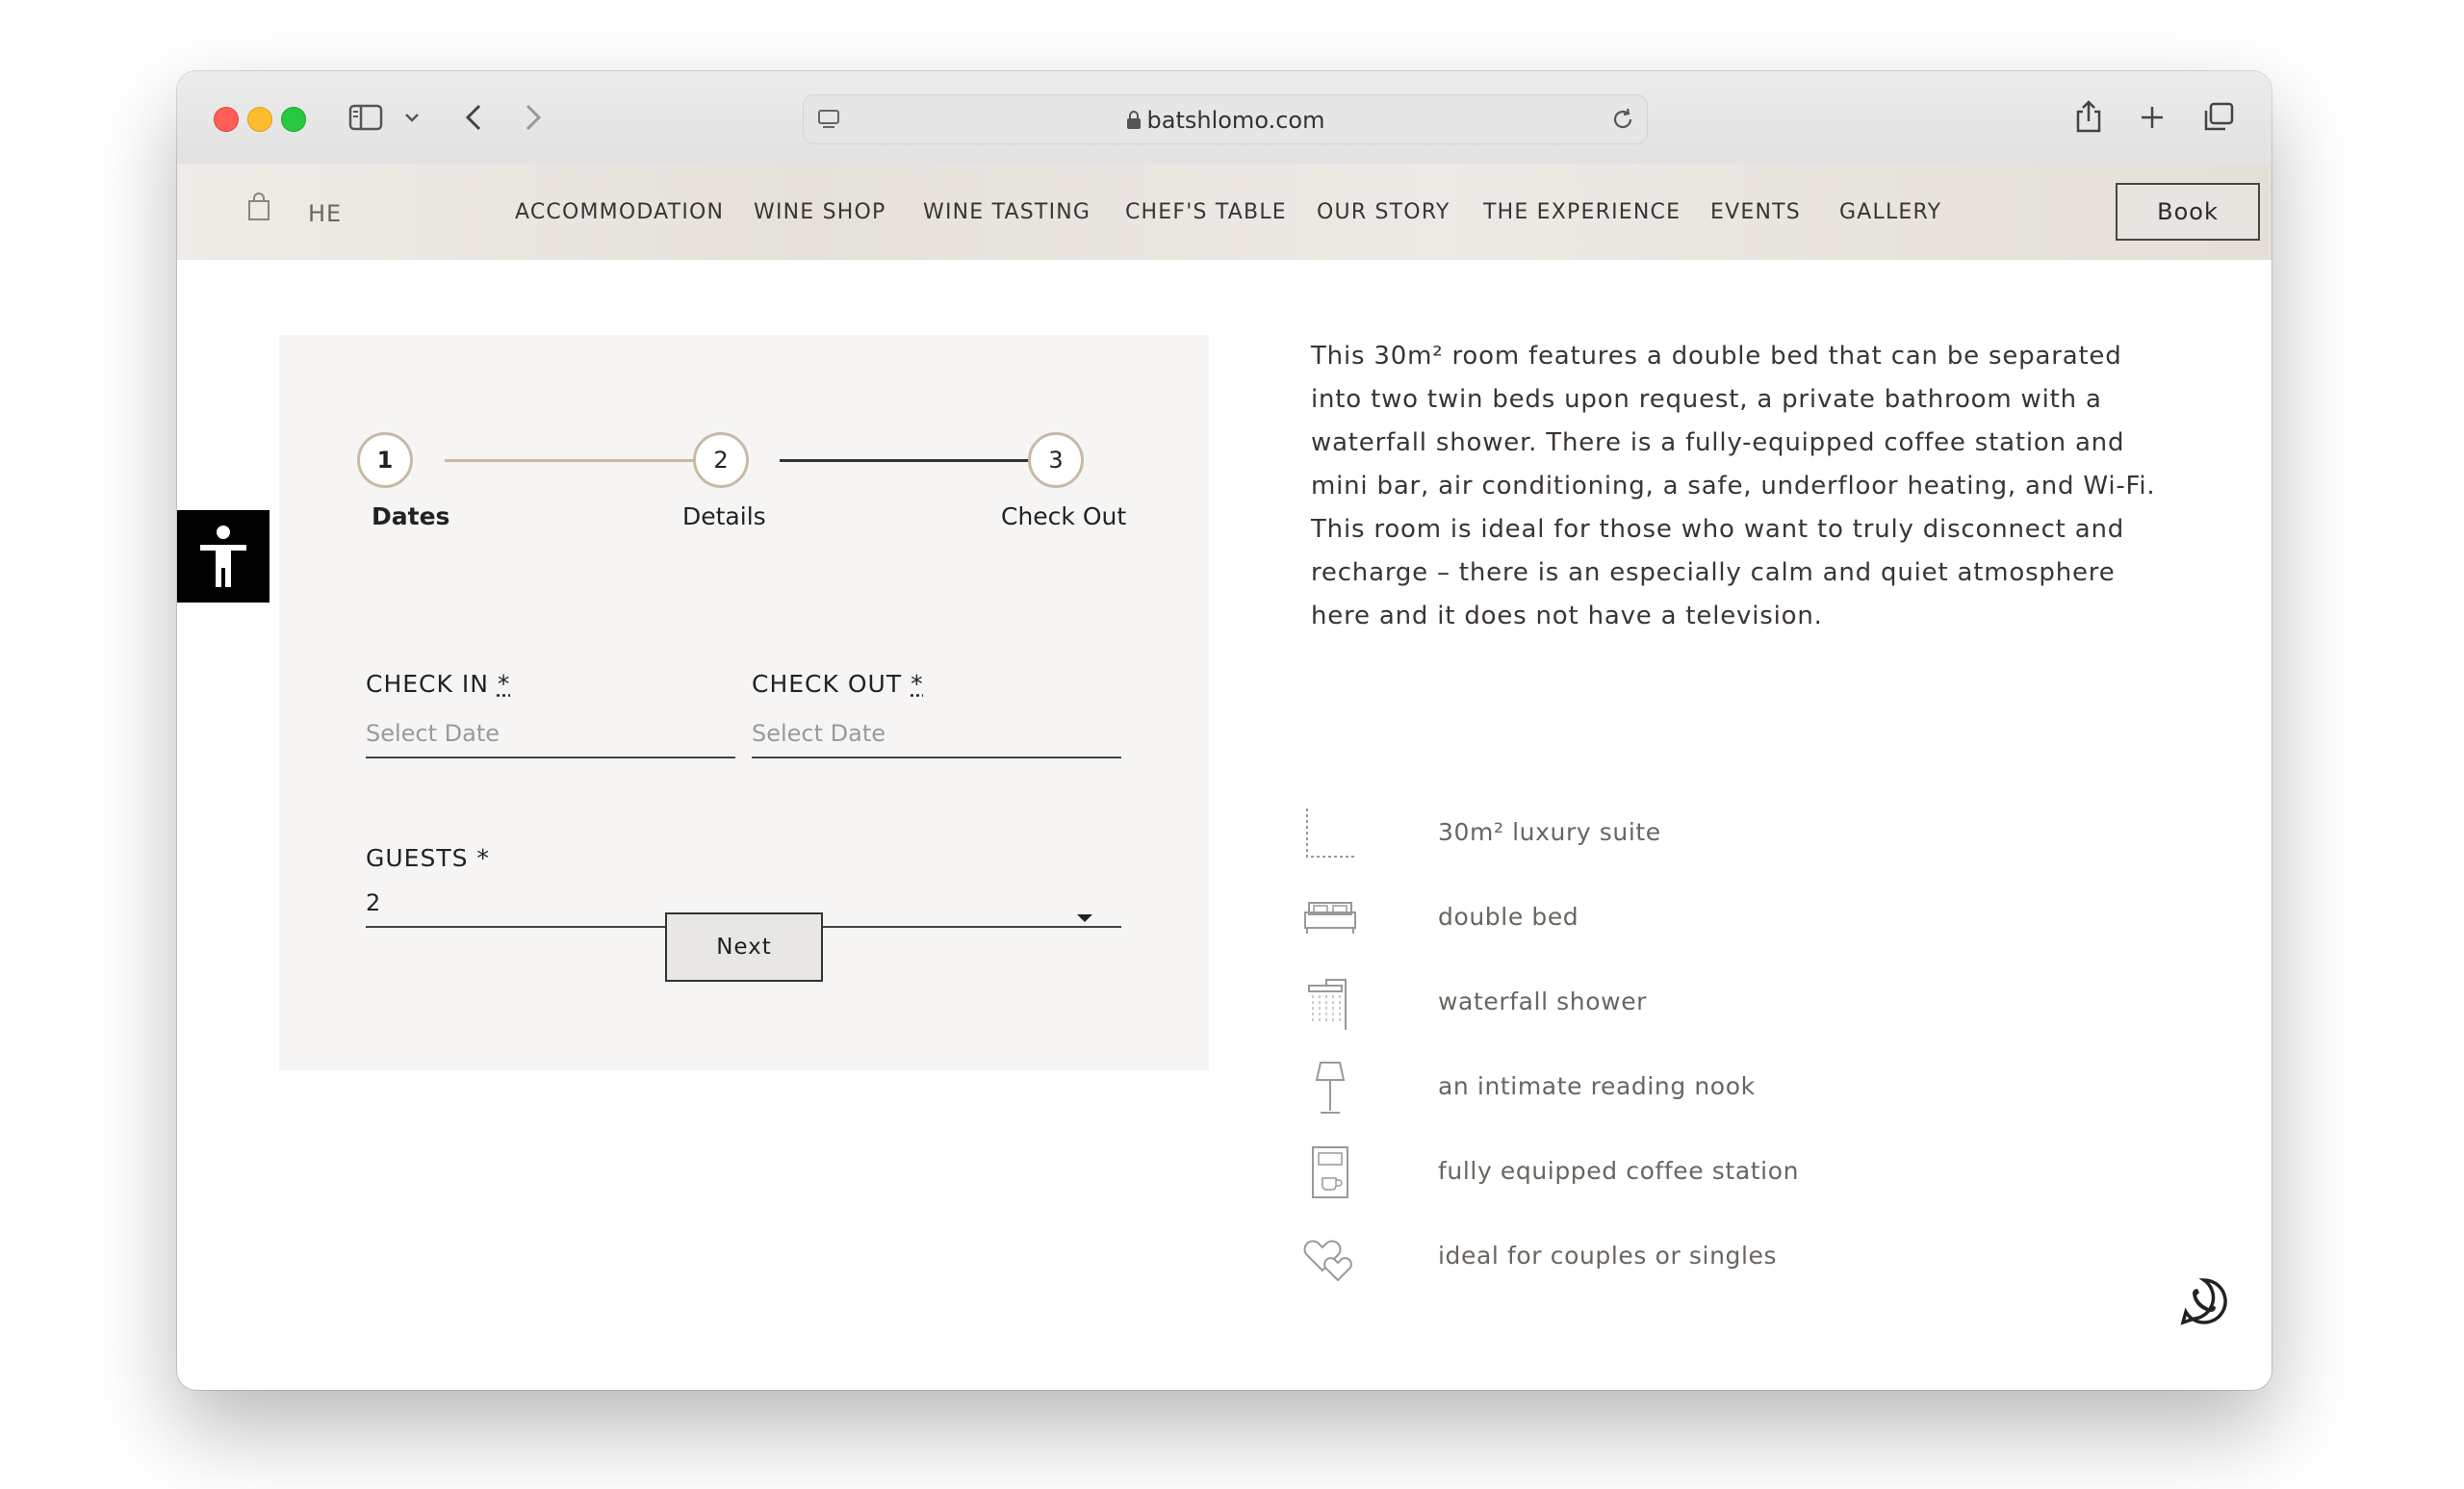 The width and height of the screenshot is (2464, 1489). What do you see at coordinates (1235, 121) in the screenshot?
I see `url-label: batshlomo.com` at bounding box center [1235, 121].